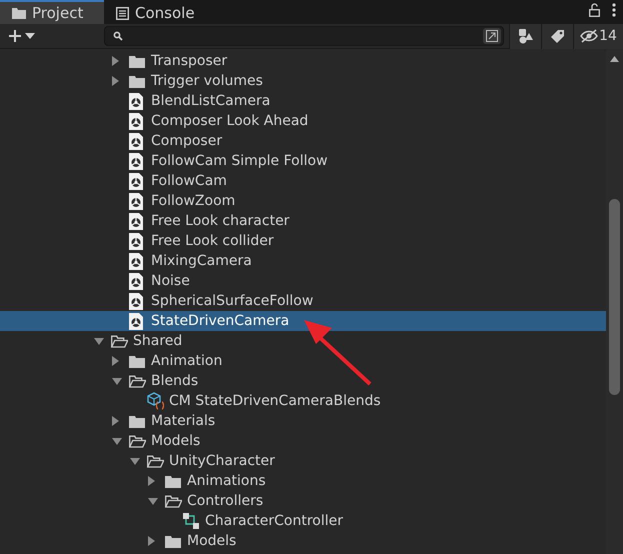  What do you see at coordinates (175, 441) in the screenshot?
I see `item-label: Models` at bounding box center [175, 441].